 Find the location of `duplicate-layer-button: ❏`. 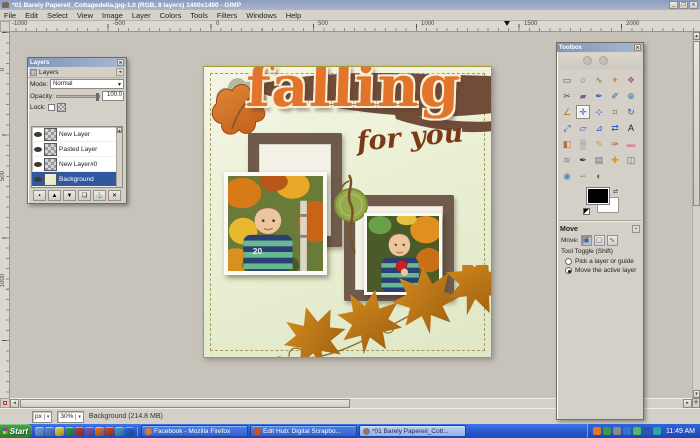

duplicate-layer-button: ❏ is located at coordinates (84, 195).